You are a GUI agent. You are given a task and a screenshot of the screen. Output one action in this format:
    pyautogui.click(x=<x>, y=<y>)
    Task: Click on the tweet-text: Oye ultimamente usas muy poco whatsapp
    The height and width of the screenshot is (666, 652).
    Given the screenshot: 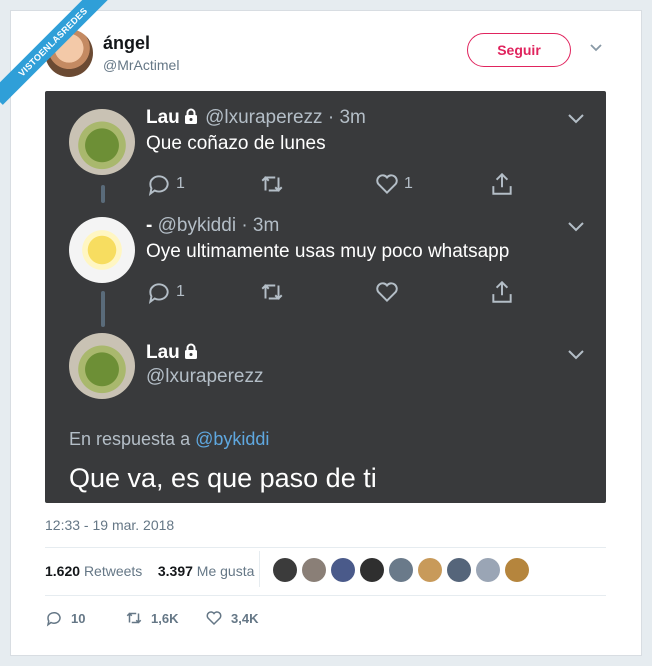 What is the action you would take?
    pyautogui.click(x=328, y=251)
    